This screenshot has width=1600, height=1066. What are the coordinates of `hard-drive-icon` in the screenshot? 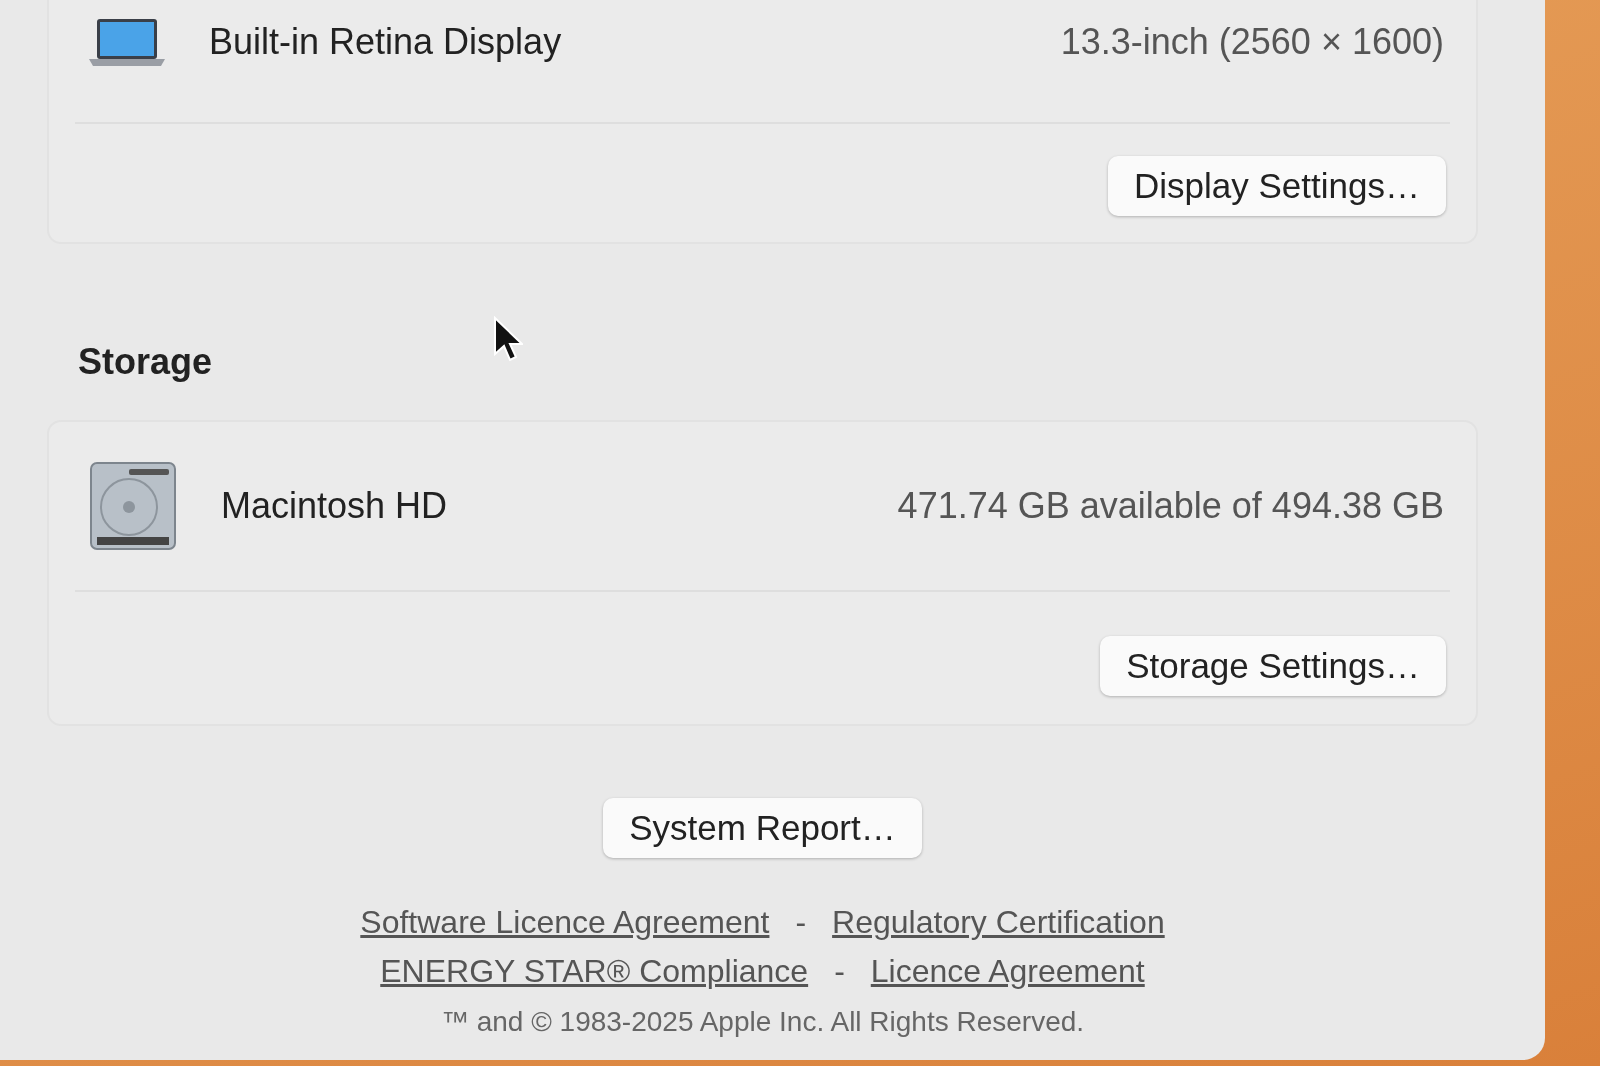 It's located at (133, 506).